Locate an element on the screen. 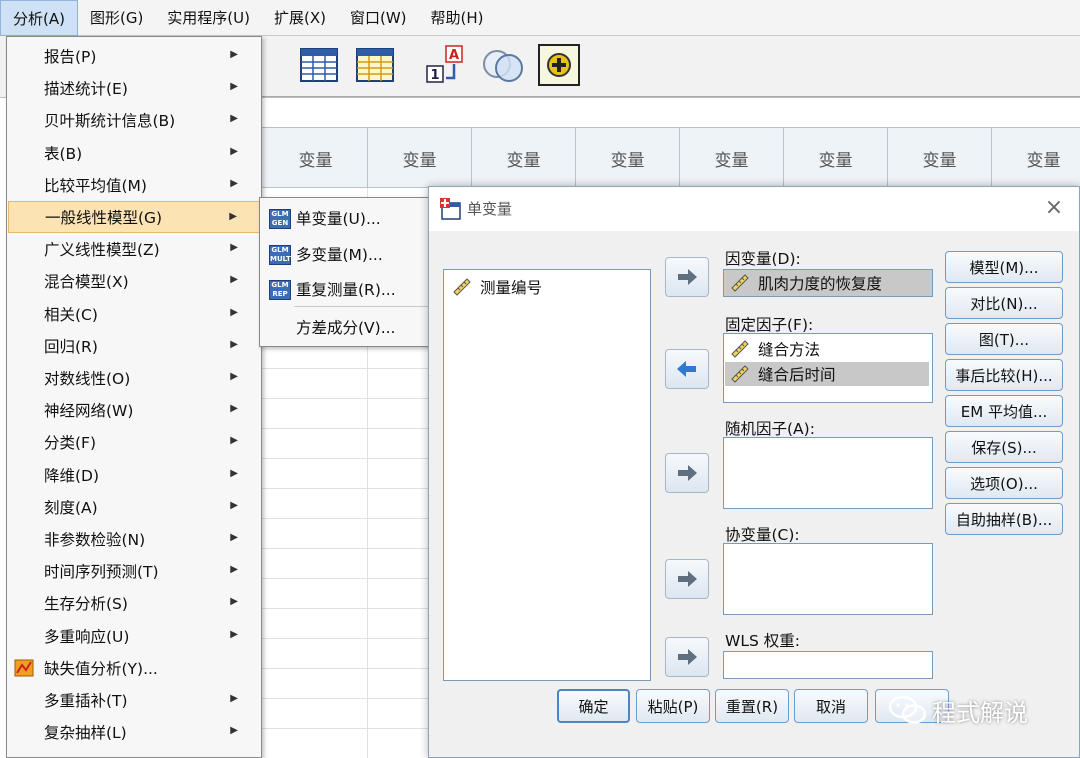  menu-item: 生存分析(S) ▶ is located at coordinates (134, 603).